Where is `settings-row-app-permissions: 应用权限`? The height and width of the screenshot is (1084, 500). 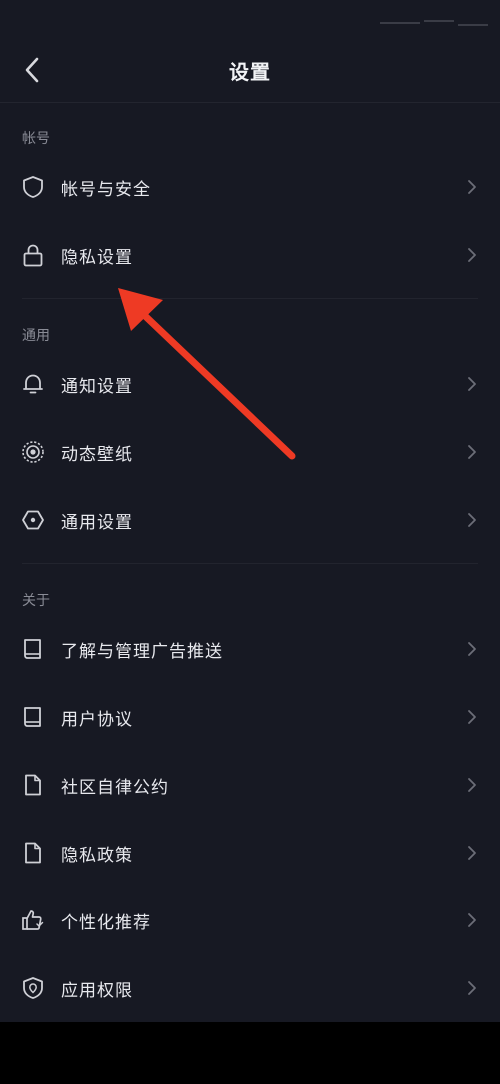
settings-row-app-permissions: 应用权限 is located at coordinates (250, 989).